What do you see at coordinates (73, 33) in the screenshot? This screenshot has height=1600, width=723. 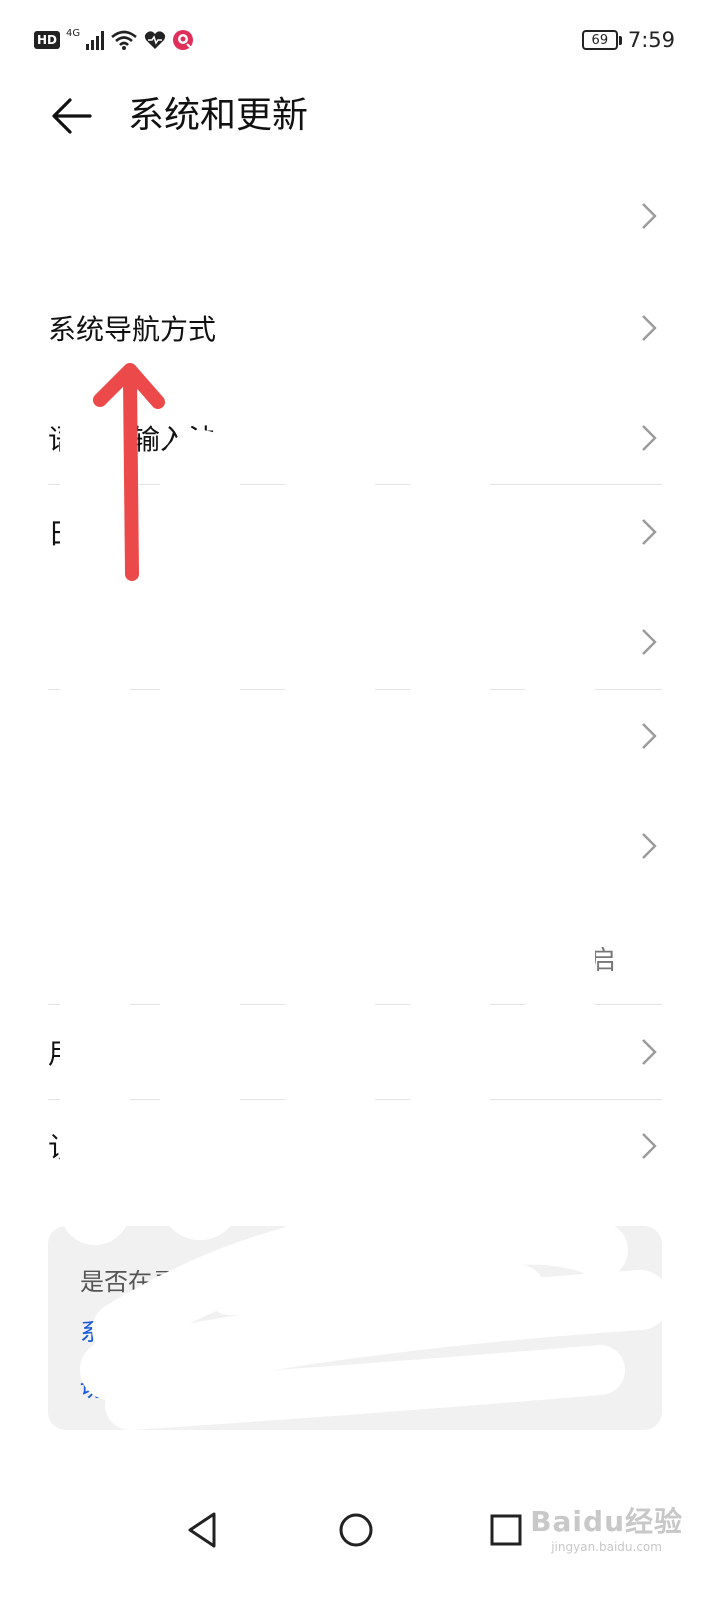 I see `network-type-label: 4G` at bounding box center [73, 33].